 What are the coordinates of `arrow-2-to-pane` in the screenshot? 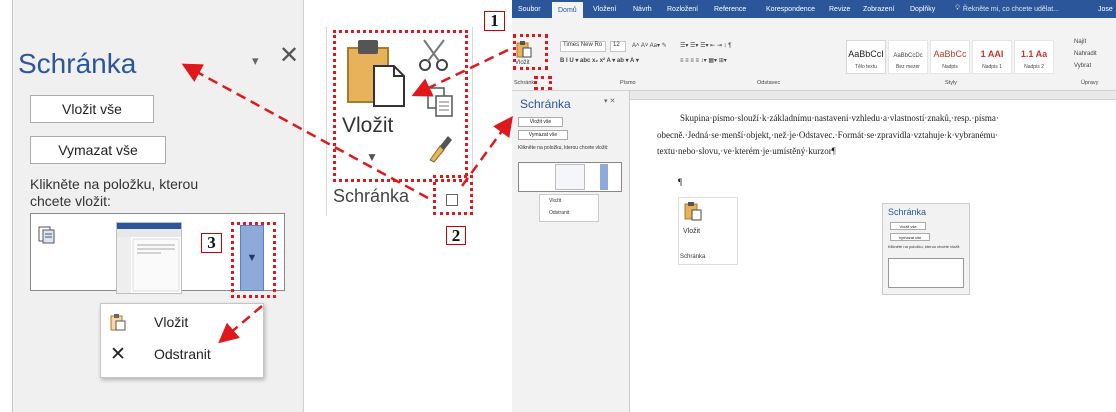 It's located at (305, 131).